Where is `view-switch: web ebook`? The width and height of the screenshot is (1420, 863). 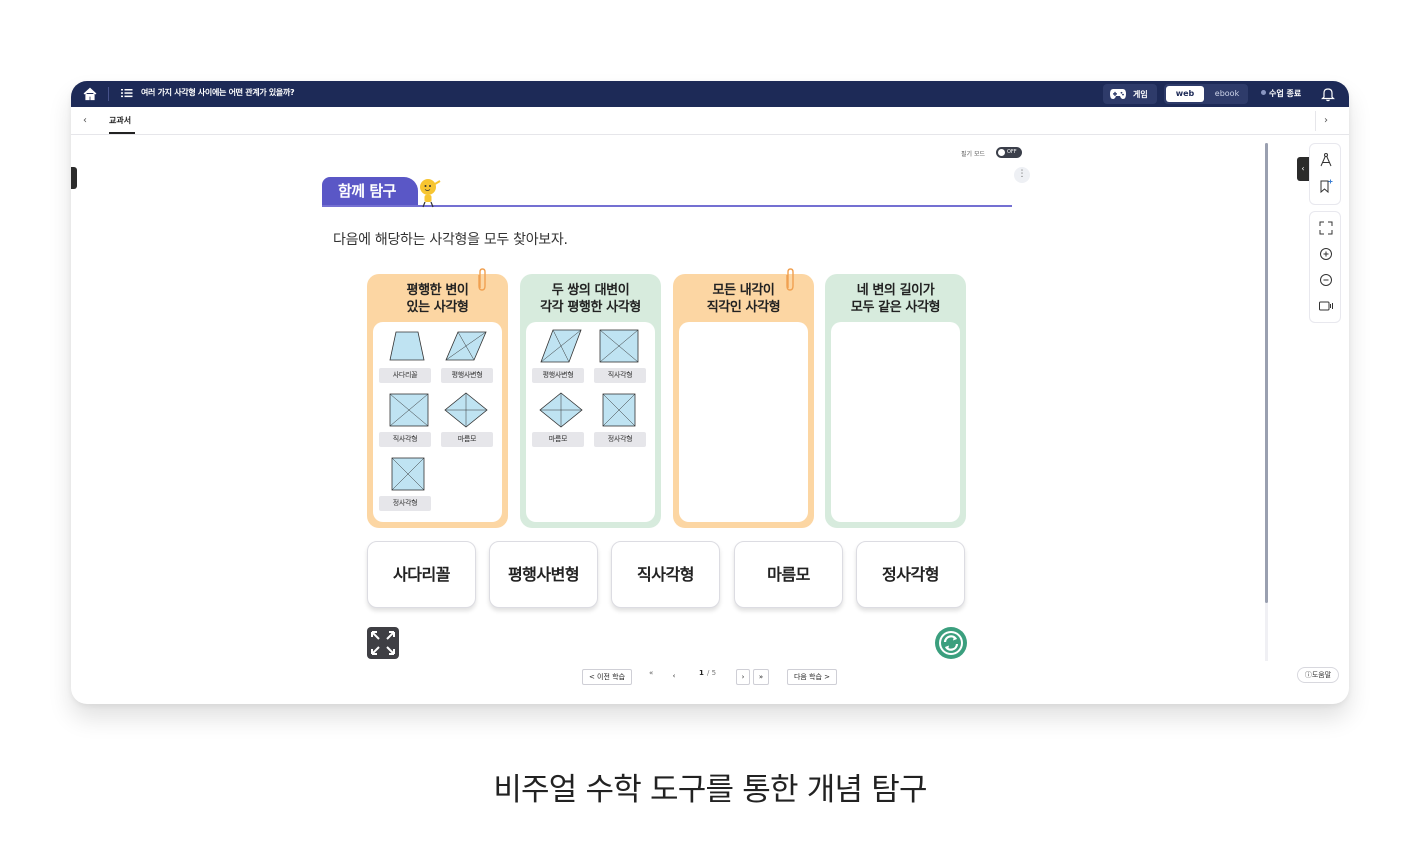
view-switch: web ebook is located at coordinates (1206, 94).